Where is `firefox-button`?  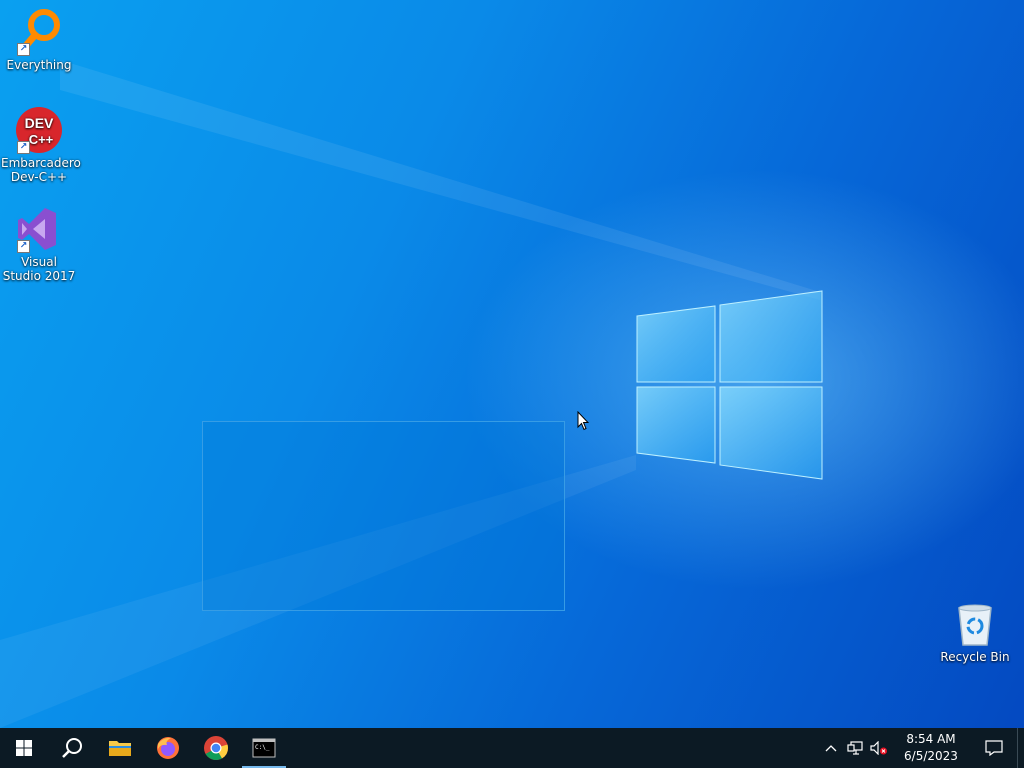
firefox-button is located at coordinates (168, 748).